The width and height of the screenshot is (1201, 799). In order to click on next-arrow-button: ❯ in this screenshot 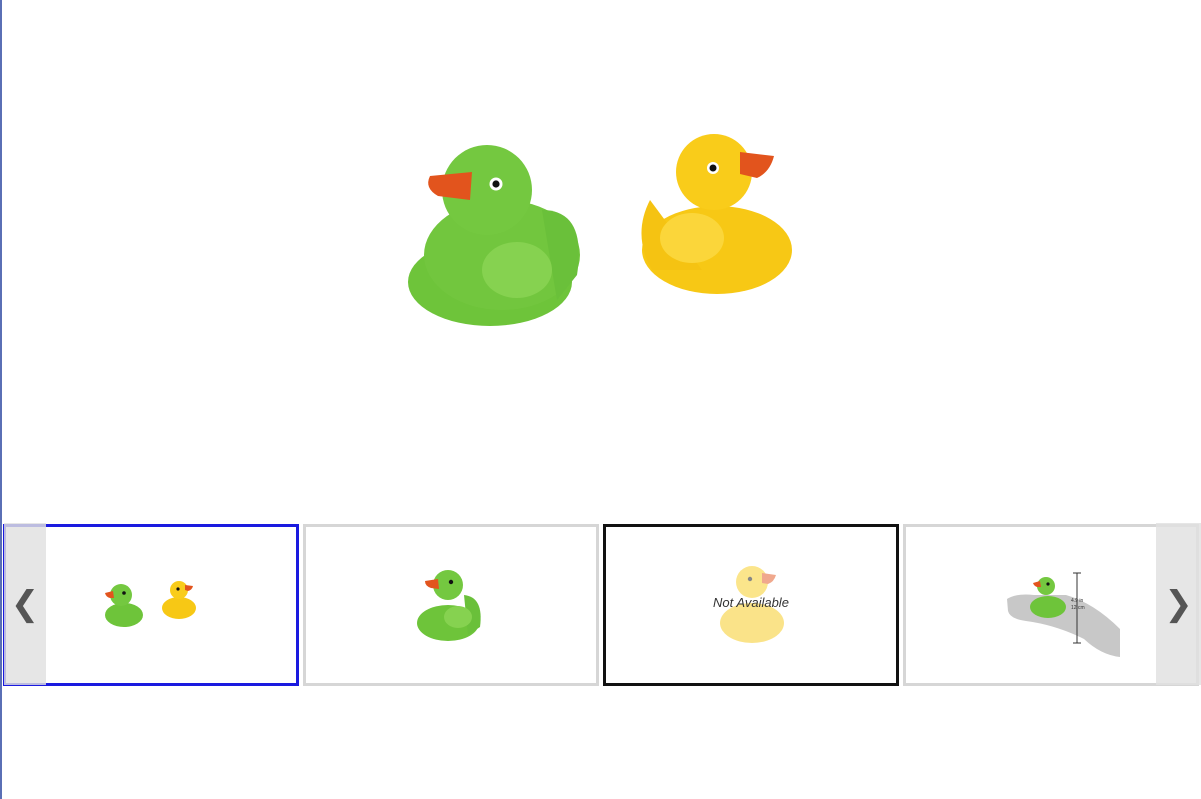, I will do `click(1178, 604)`.